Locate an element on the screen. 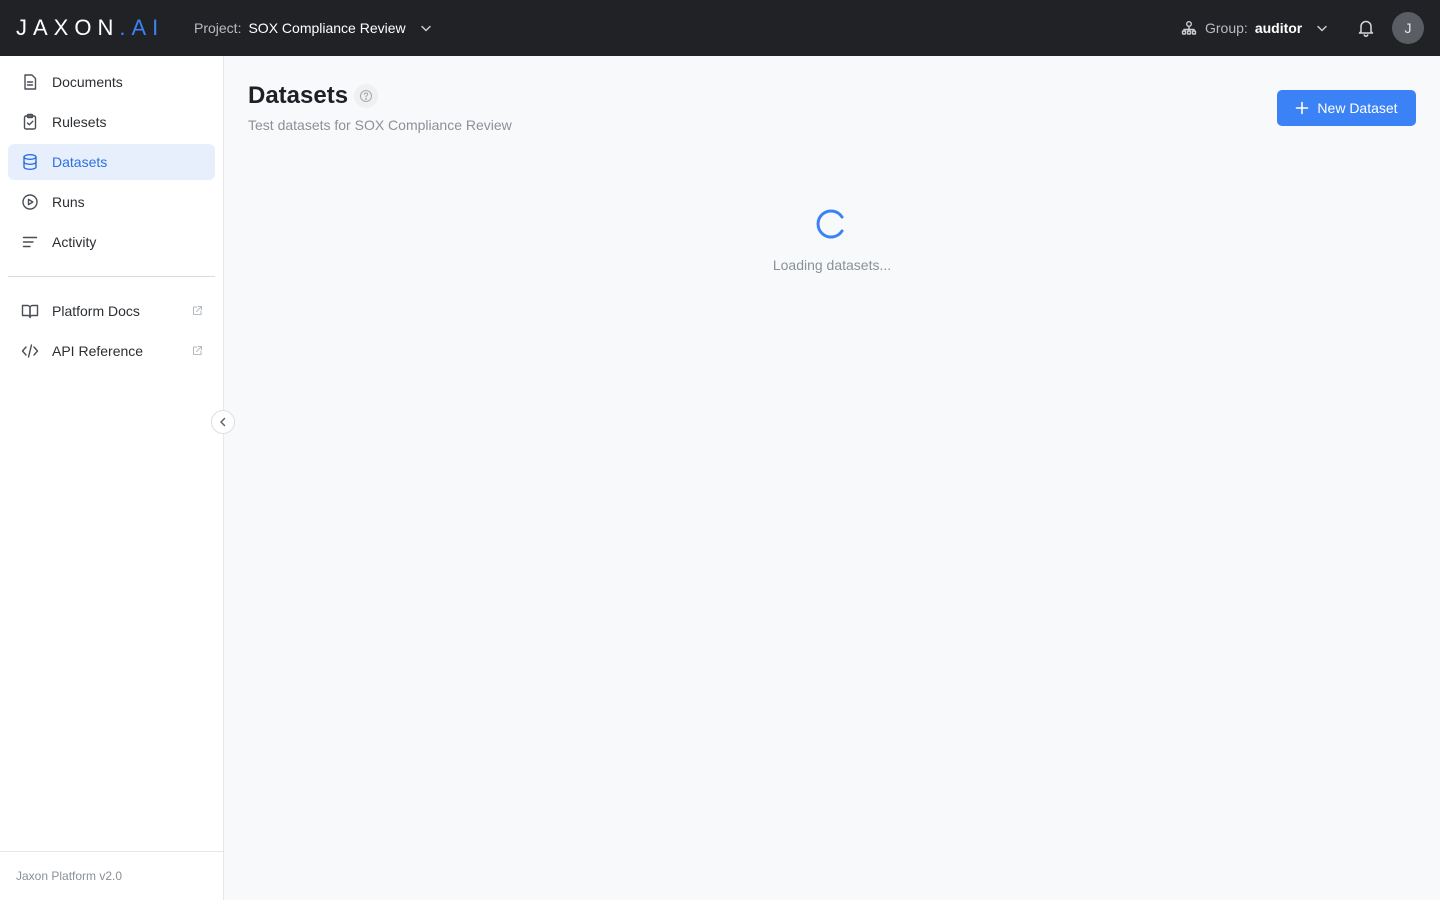  sidebar-item-label: API Reference is located at coordinates (98, 351).